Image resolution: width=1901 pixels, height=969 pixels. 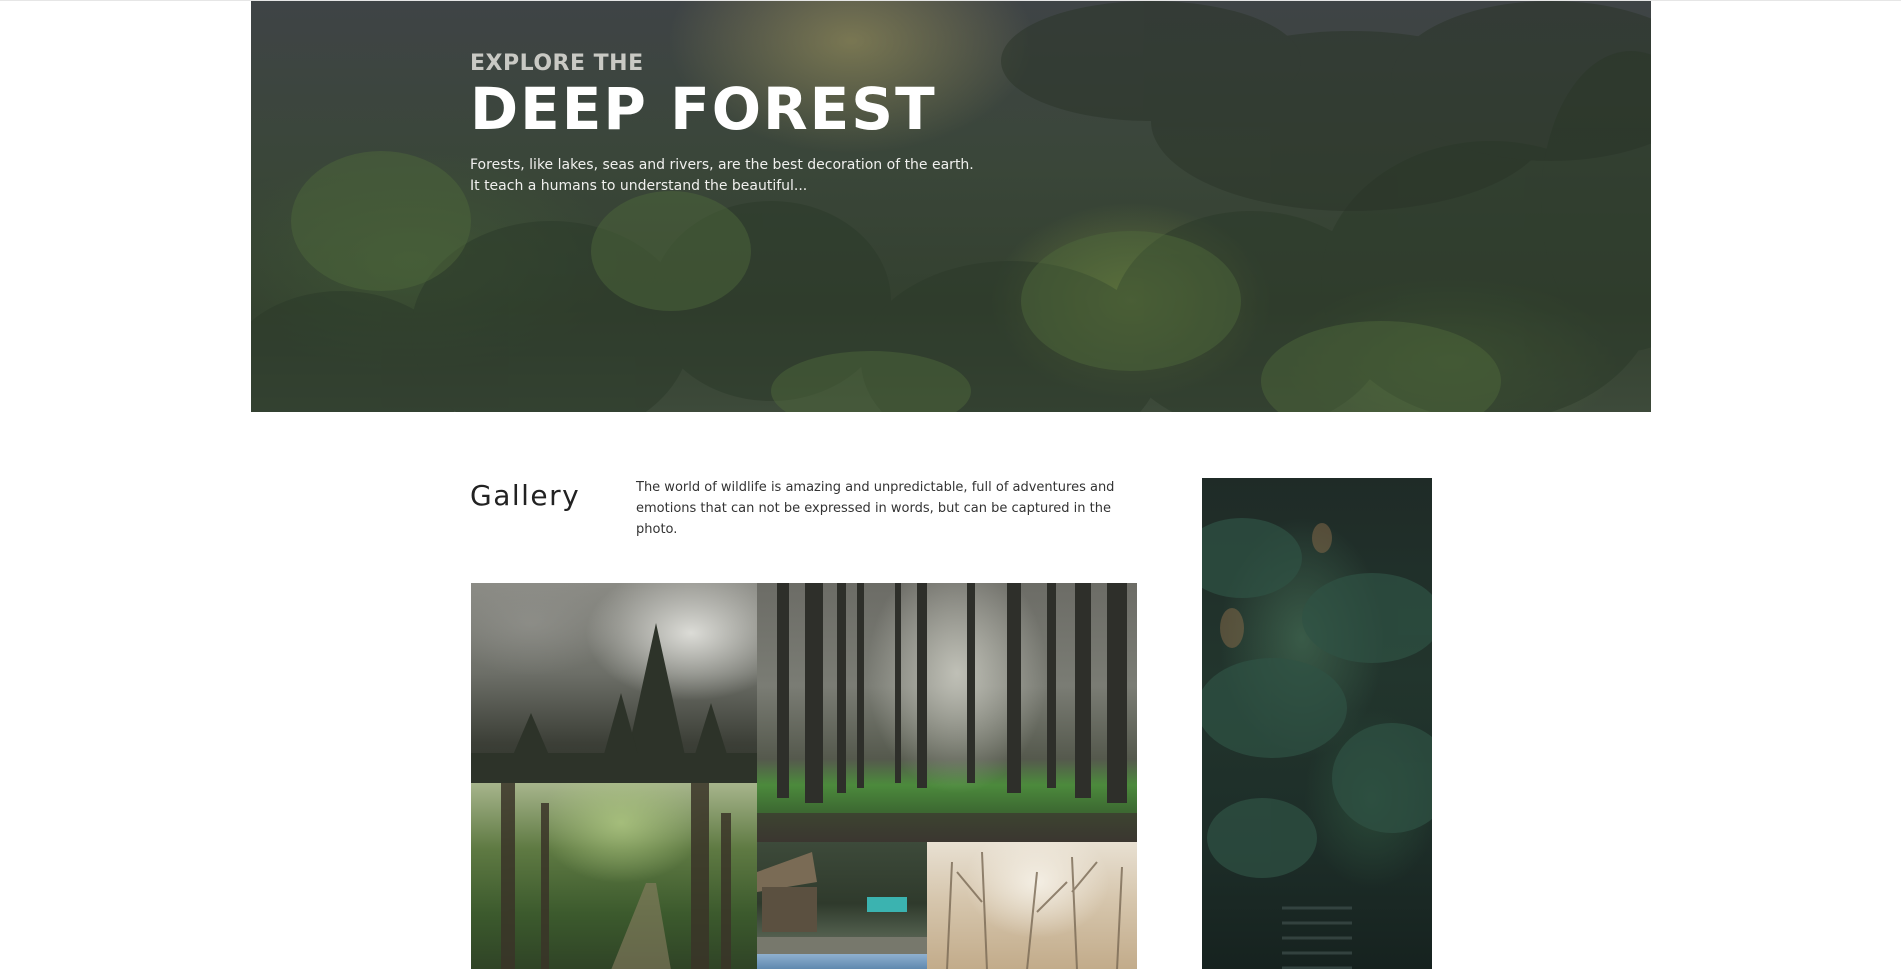 I want to click on gallery-photo-dark-fir-branches, so click(x=1317, y=723).